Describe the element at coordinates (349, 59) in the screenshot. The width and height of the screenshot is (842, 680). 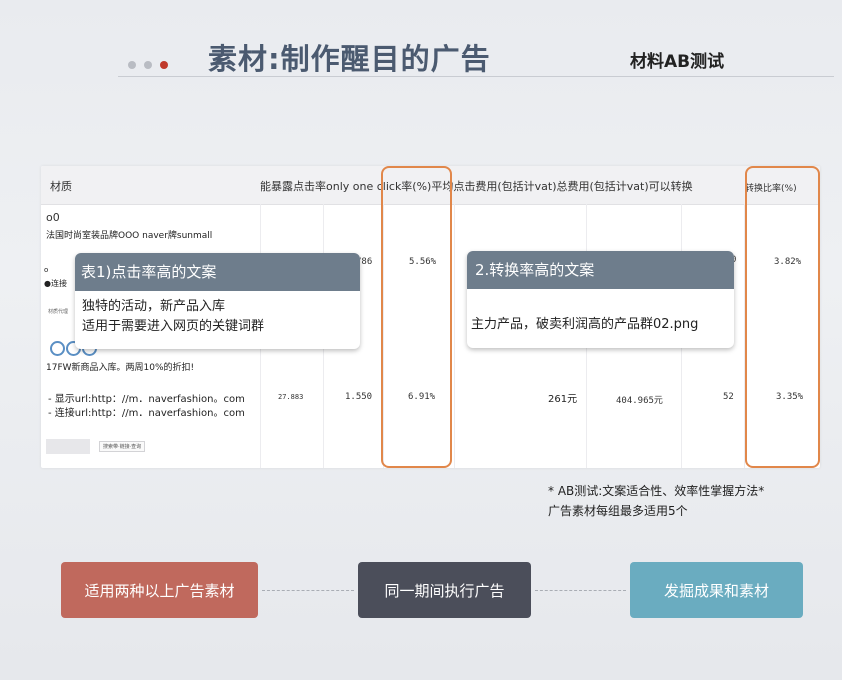
I see `page-title: 素材:制作醒目的广告` at that location.